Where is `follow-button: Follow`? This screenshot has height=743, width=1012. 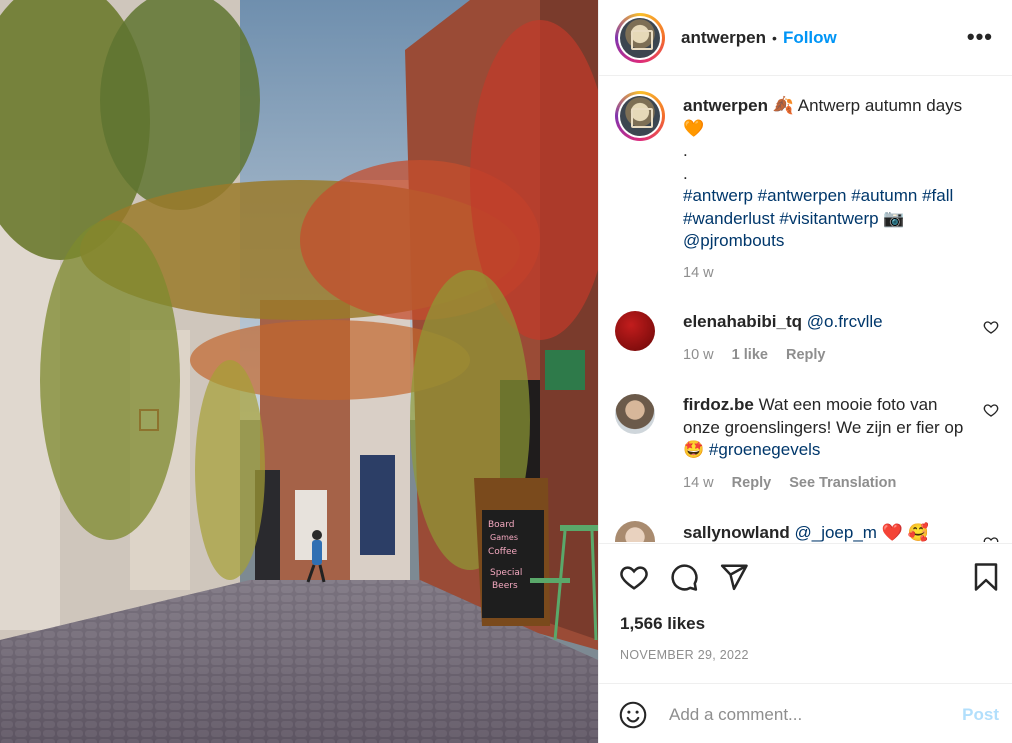 follow-button: Follow is located at coordinates (810, 38).